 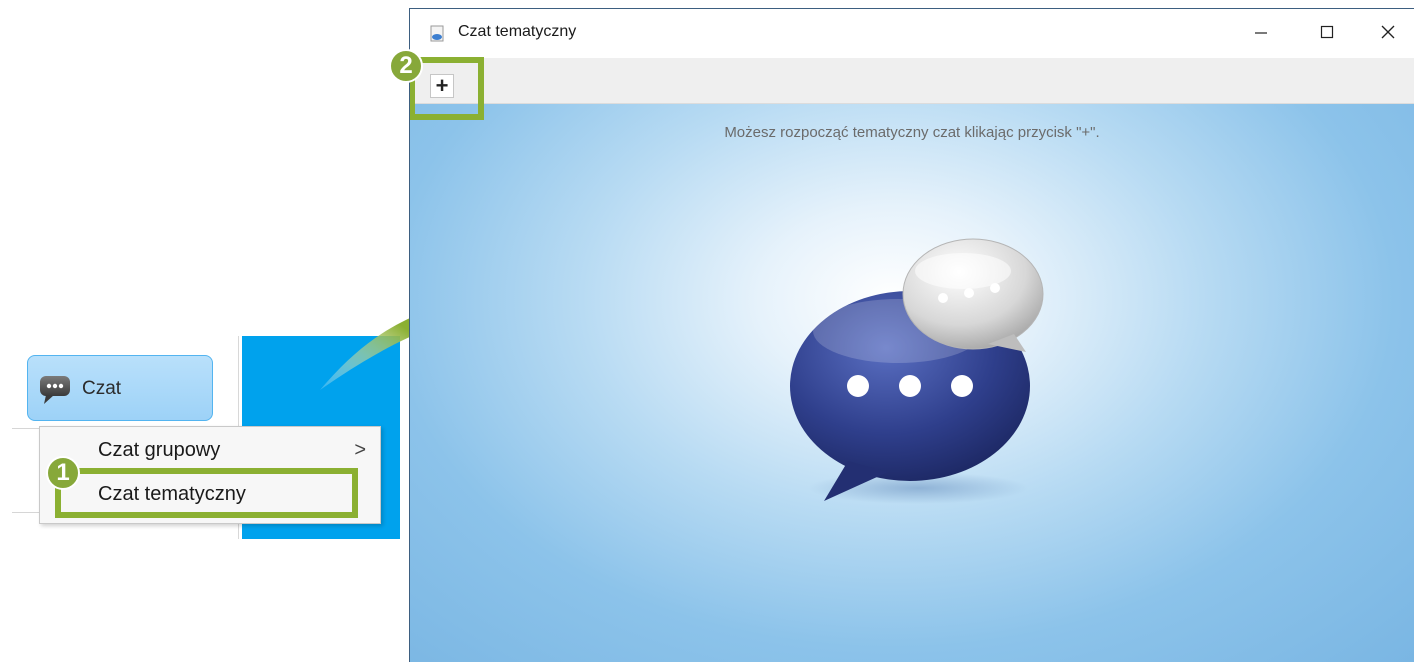 What do you see at coordinates (437, 33) in the screenshot?
I see `app-icon` at bounding box center [437, 33].